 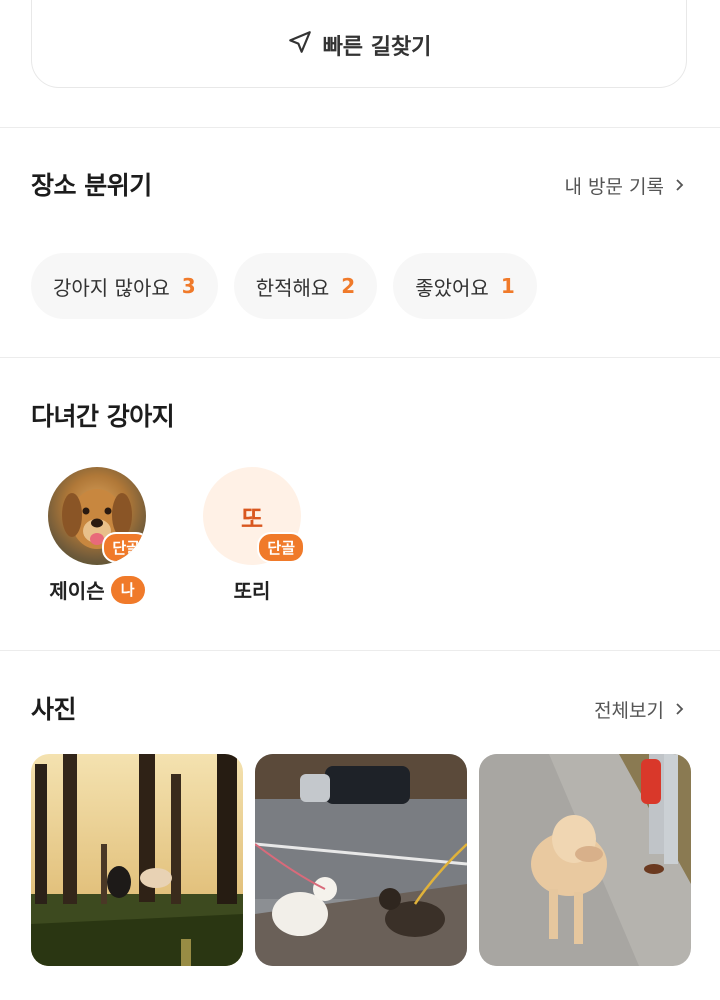 I want to click on dog-avatar: 또 단골, so click(x=254, y=516).